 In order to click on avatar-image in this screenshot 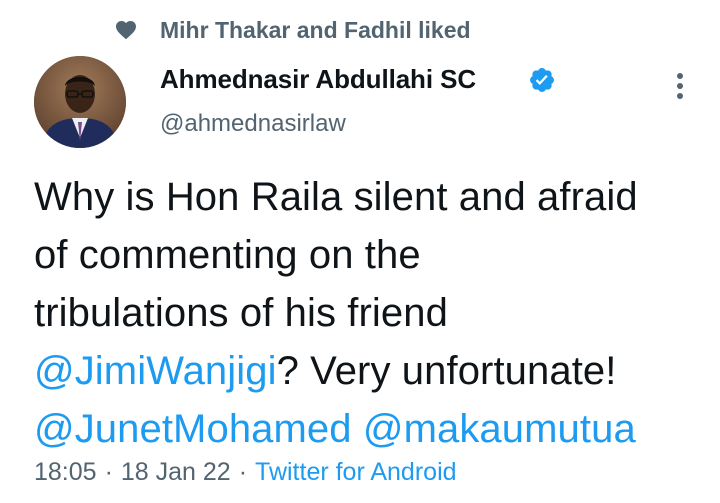, I will do `click(80, 102)`.